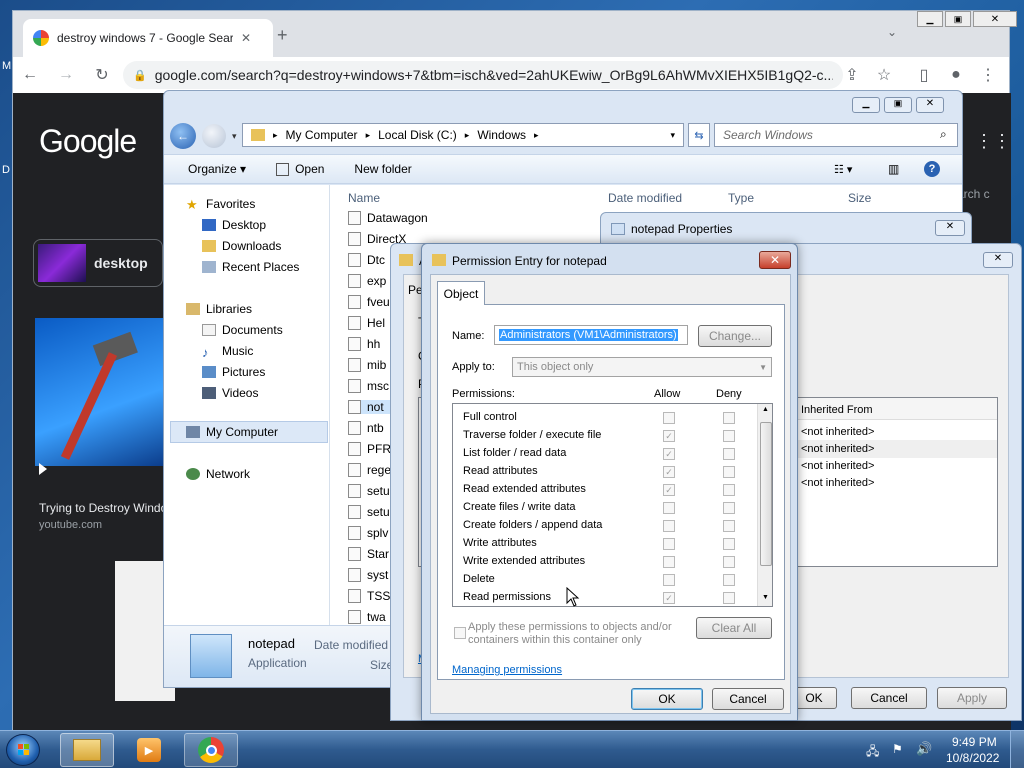 Image resolution: width=1024 pixels, height=768 pixels. I want to click on result-title: Trying to Destroy Windows 7, so click(104, 508).